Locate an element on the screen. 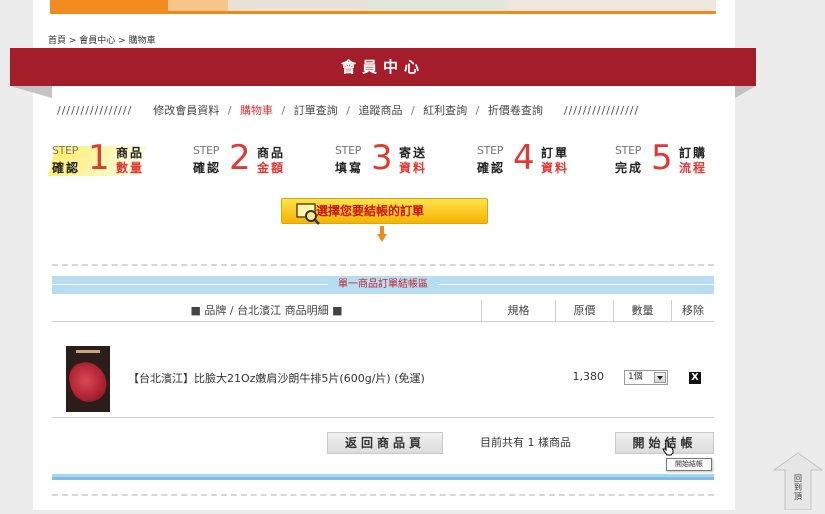  product-thumbnail is located at coordinates (88, 379).